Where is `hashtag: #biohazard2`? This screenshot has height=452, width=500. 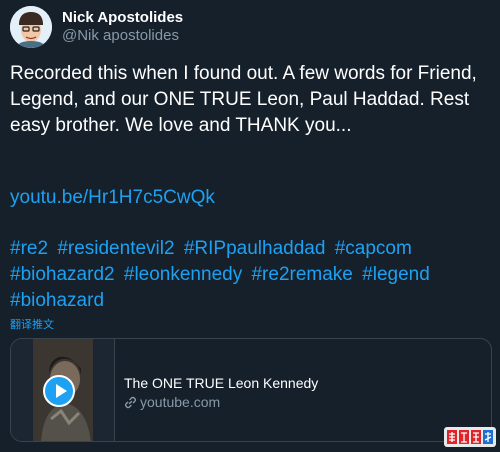 hashtag: #biohazard2 is located at coordinates (62, 274).